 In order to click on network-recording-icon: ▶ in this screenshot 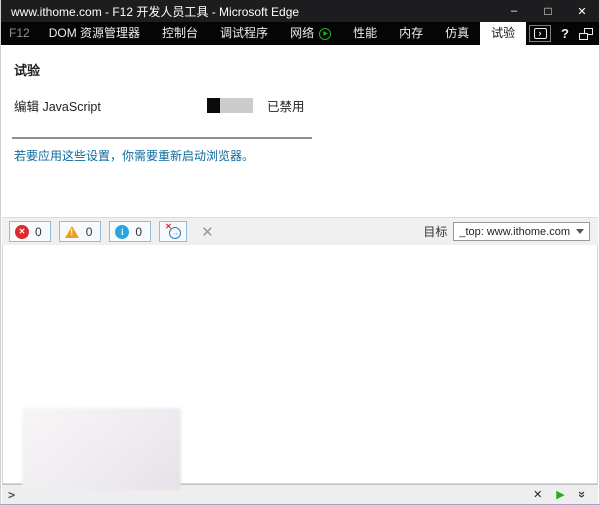, I will do `click(325, 33)`.